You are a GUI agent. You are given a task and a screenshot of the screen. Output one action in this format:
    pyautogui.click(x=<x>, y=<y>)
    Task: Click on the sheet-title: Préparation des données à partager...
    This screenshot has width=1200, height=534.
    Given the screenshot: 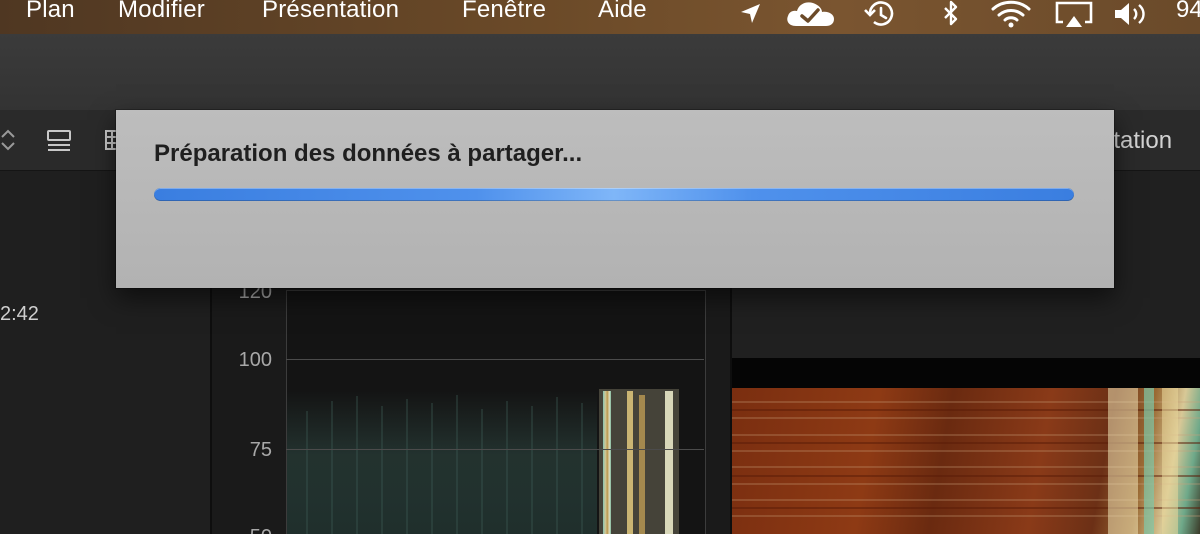 What is the action you would take?
    pyautogui.click(x=368, y=153)
    